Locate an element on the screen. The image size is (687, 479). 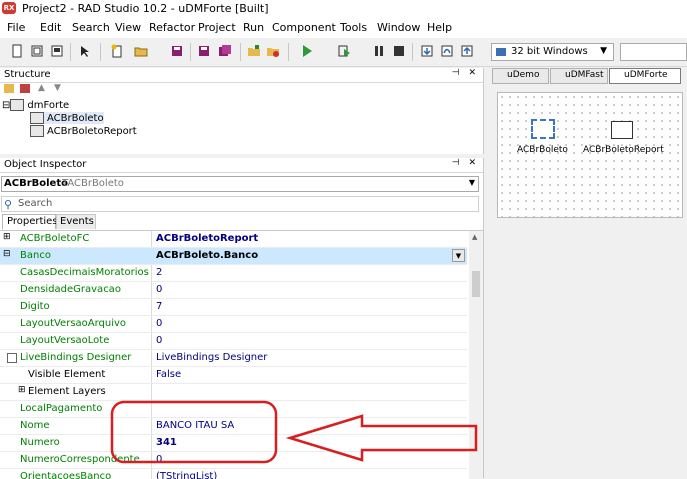
form-designer: ACBrBoleto ACBrBoletoReport is located at coordinates (590, 155).